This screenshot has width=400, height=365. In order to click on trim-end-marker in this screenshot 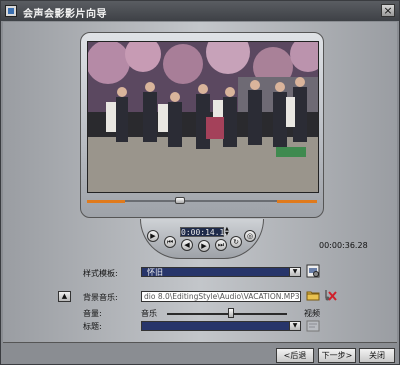, I will do `click(297, 201)`.